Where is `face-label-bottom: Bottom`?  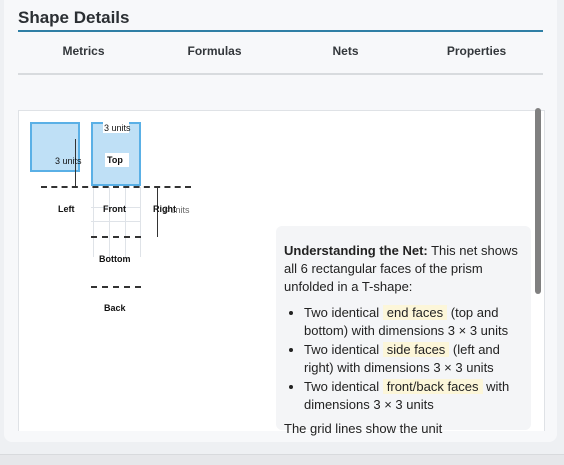
face-label-bottom: Bottom is located at coordinates (115, 259).